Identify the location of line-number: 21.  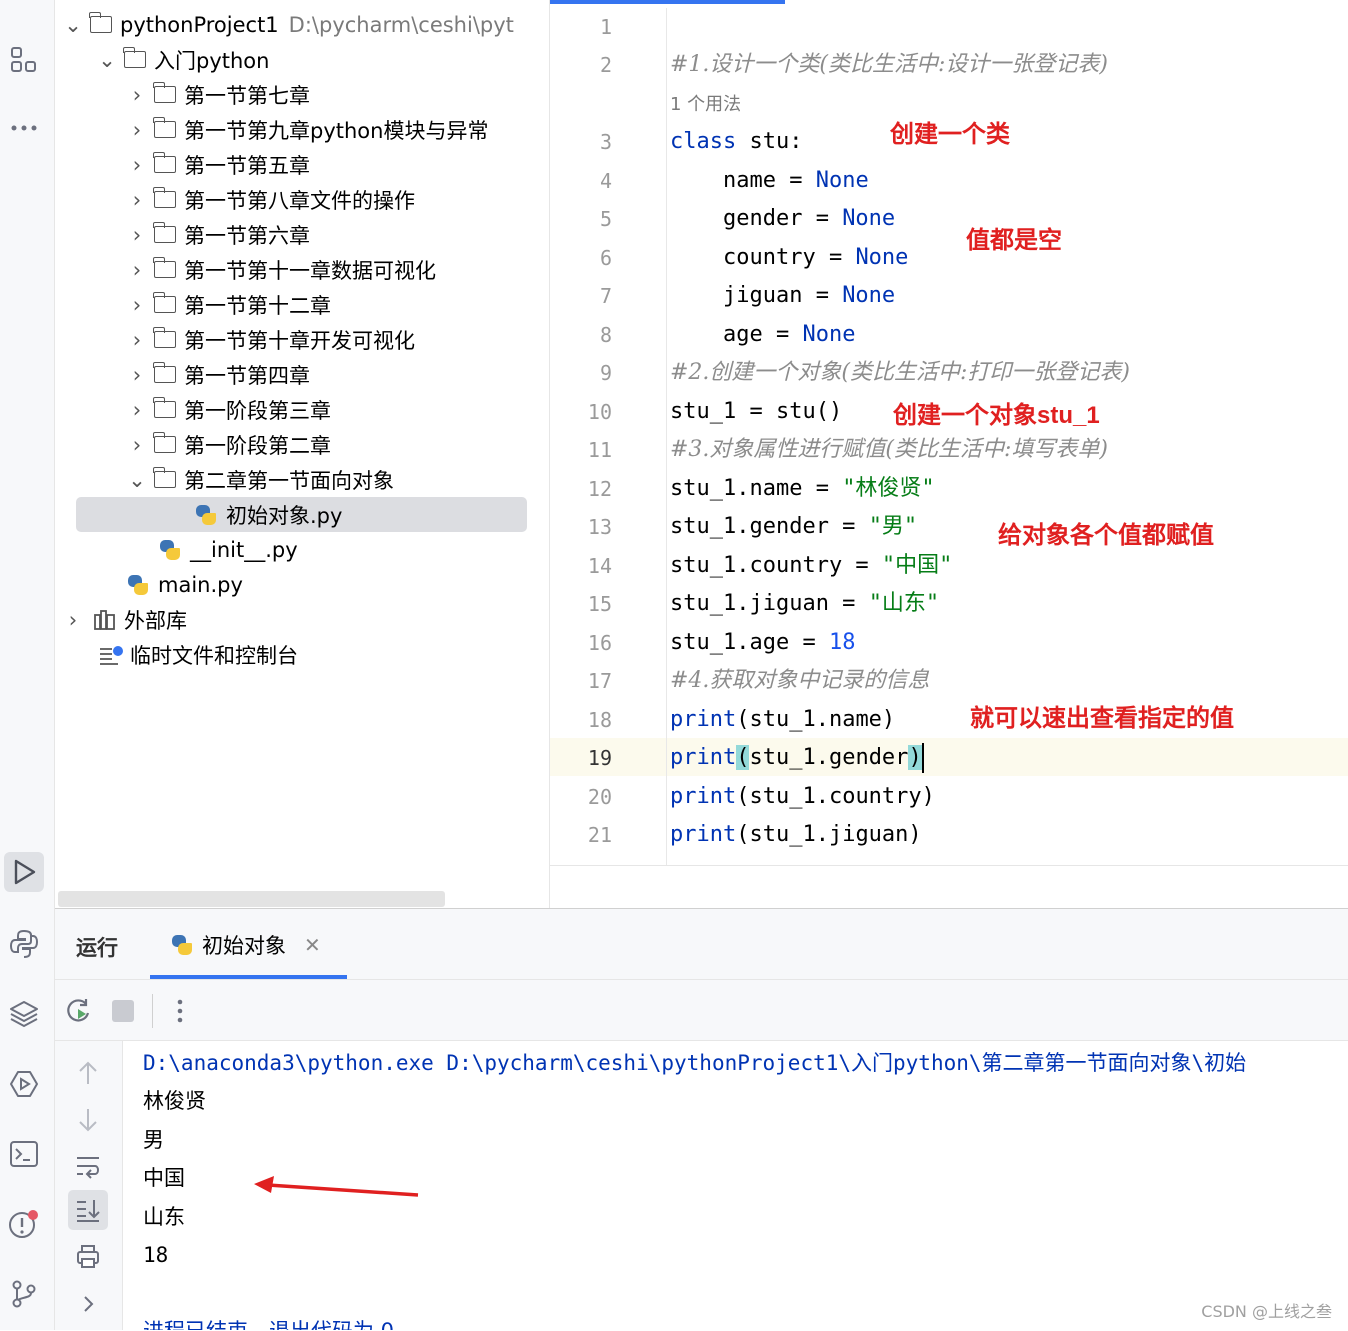
(599, 835).